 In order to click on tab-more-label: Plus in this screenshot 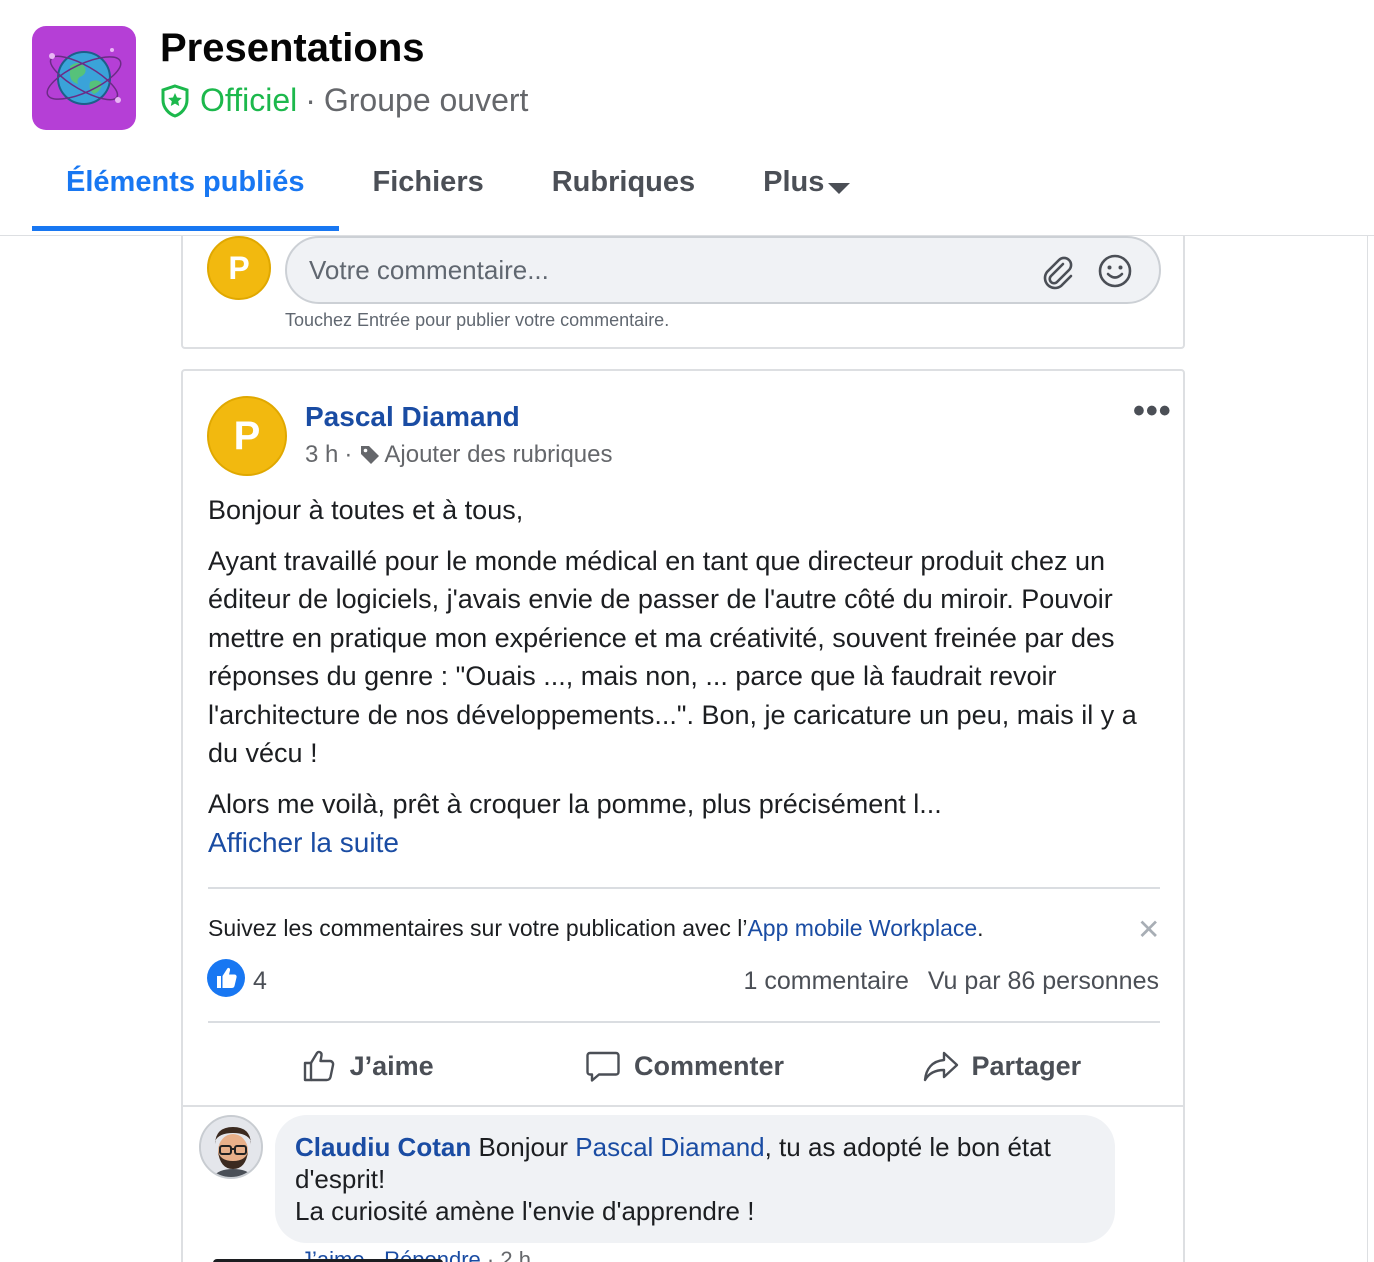, I will do `click(794, 182)`.